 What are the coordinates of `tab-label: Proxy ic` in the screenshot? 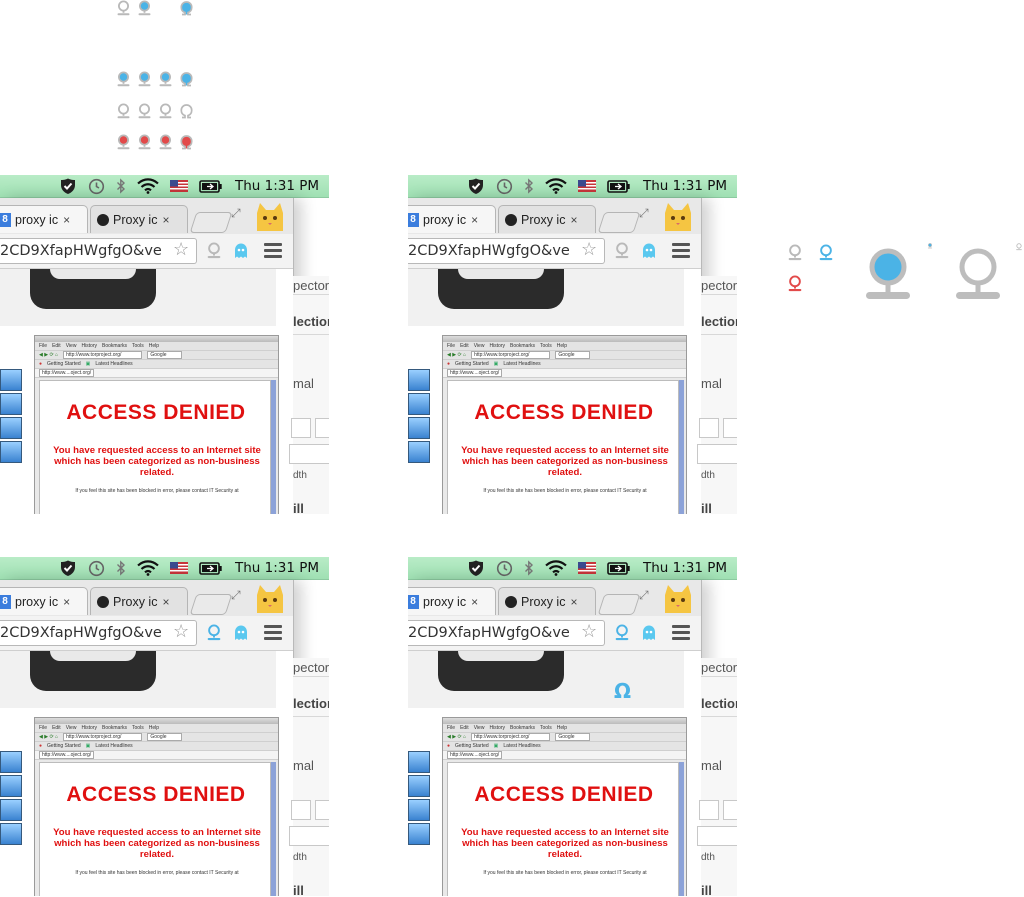 It's located at (135, 219).